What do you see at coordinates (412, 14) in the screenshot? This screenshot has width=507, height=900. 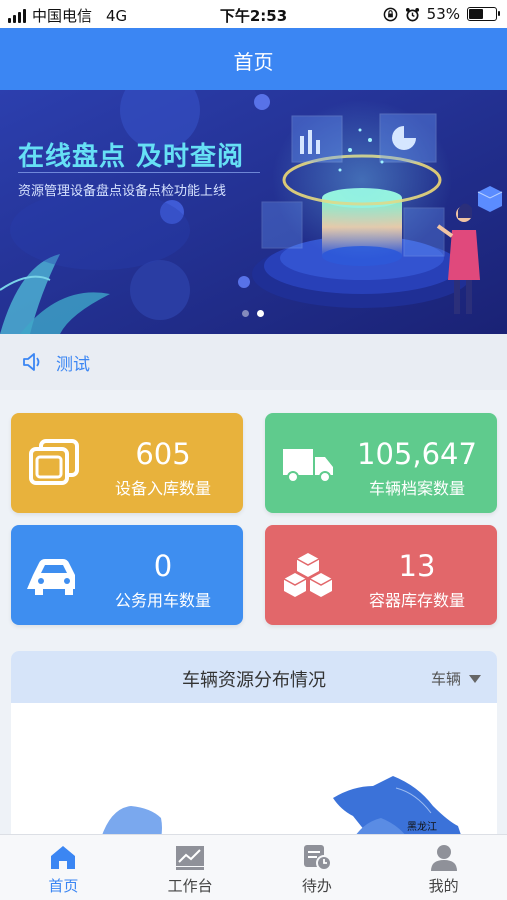 I see `alarm-icon` at bounding box center [412, 14].